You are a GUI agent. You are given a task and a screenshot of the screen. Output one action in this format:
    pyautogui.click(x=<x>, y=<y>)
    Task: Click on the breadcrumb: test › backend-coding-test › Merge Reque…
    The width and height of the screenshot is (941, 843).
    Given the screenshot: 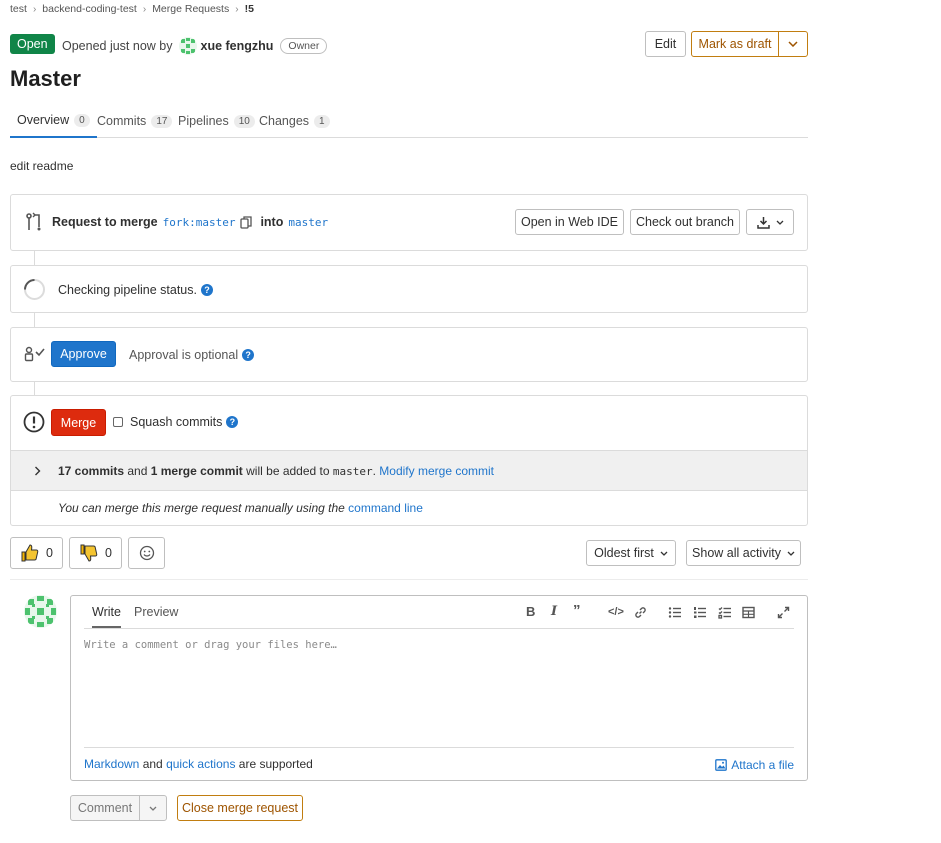 What is the action you would take?
    pyautogui.click(x=132, y=9)
    